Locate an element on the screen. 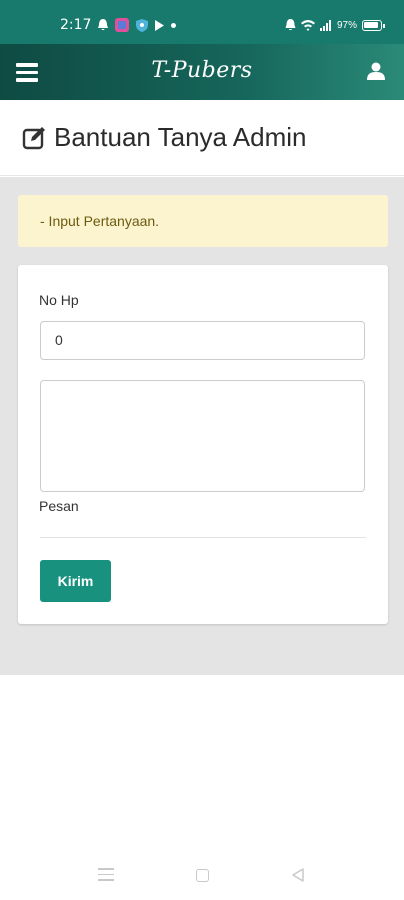  status-bar: 2:17 97% is located at coordinates (202, 22).